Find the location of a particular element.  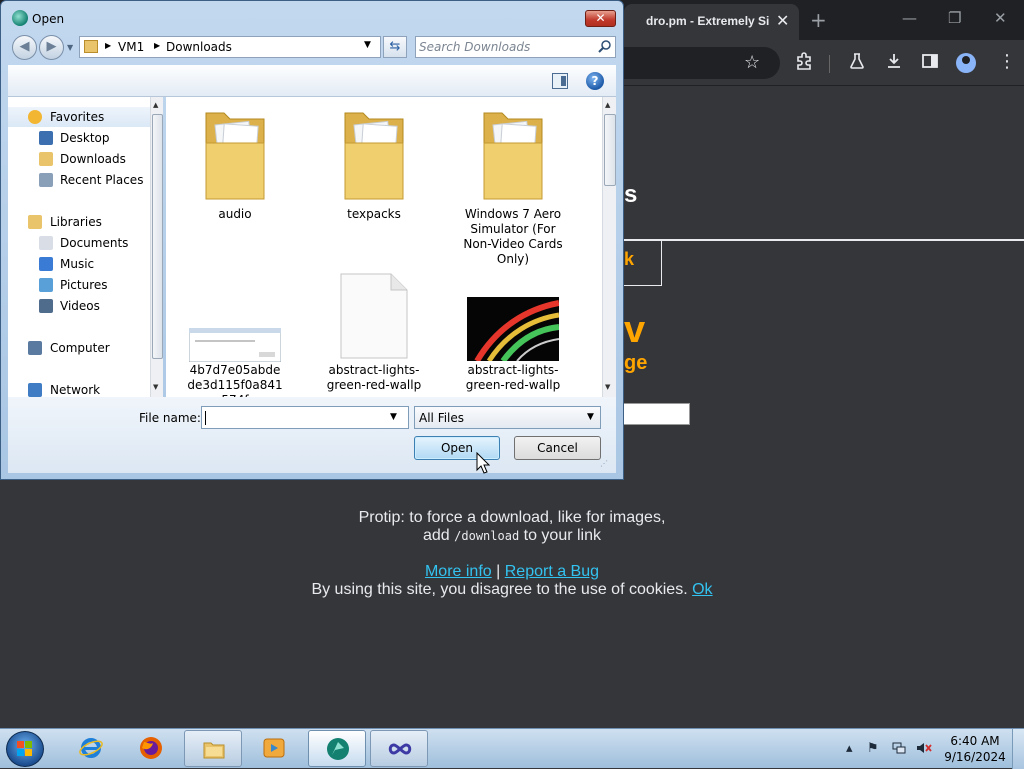

taskbar-infinity-app is located at coordinates (399, 748).